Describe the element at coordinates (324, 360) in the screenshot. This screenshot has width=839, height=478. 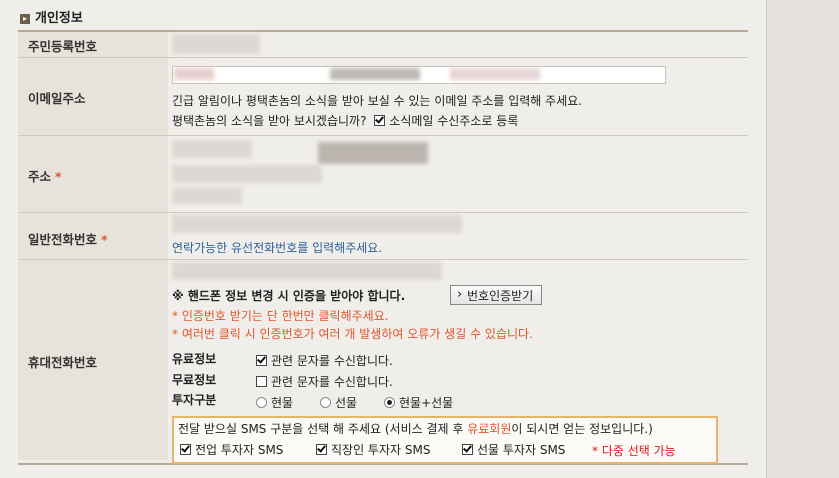
I see `paid-info-option: 관련 문자를 수신합니다.` at that location.